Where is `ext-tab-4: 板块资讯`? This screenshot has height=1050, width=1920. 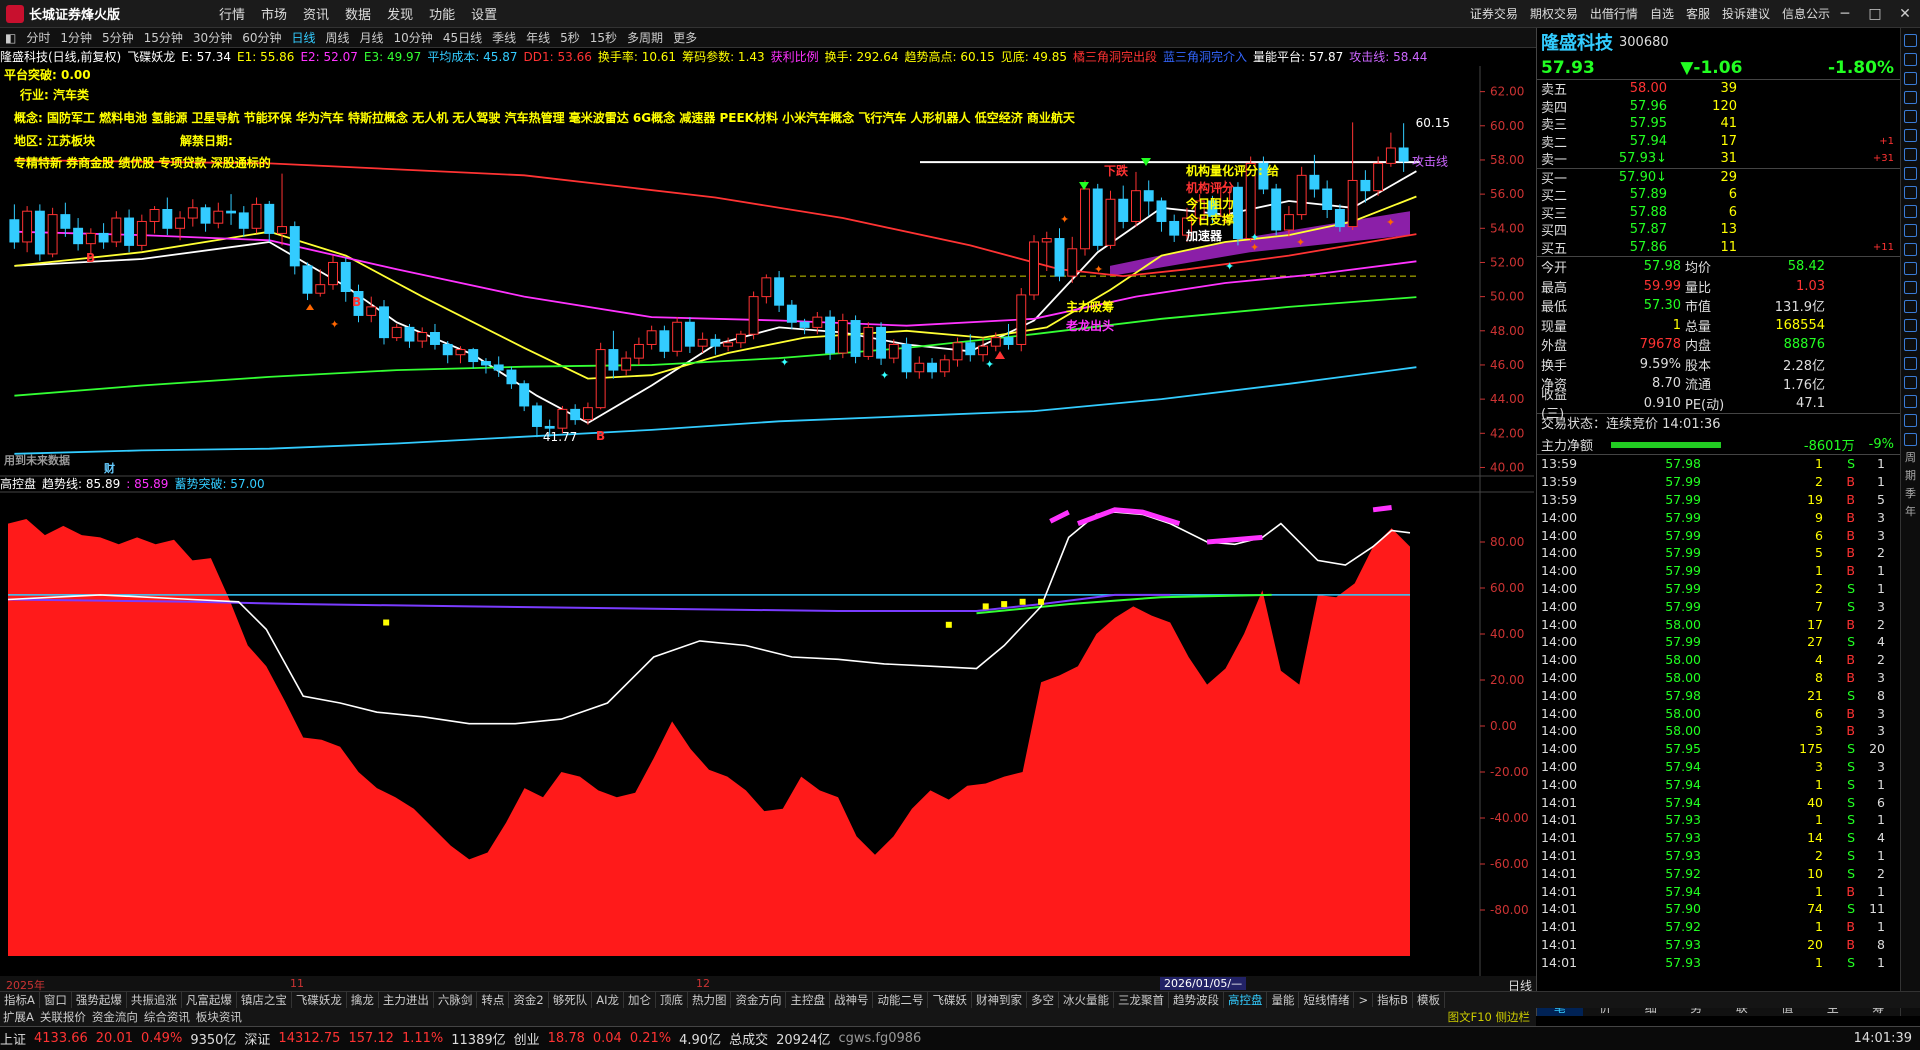
ext-tab-4: 板块资讯 is located at coordinates (219, 1017).